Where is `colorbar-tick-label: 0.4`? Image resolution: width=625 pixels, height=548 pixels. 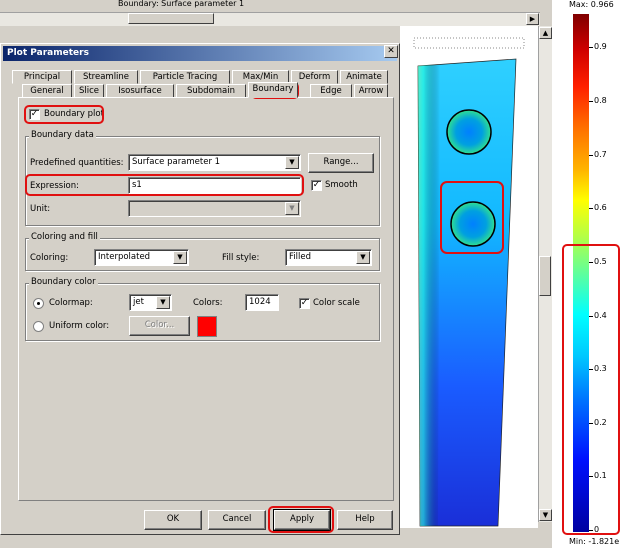 colorbar-tick-label: 0.4 is located at coordinates (600, 315).